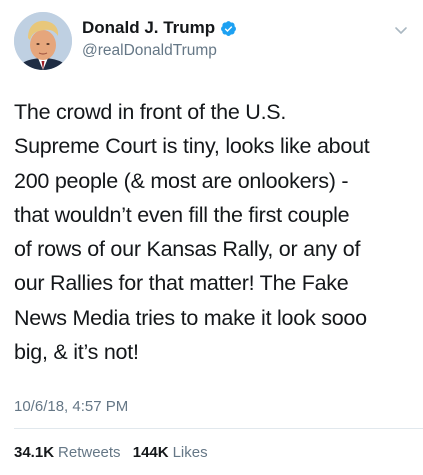  I want to click on tweet-stats: 34.1K Retweets 144K Likes, so click(111, 453).